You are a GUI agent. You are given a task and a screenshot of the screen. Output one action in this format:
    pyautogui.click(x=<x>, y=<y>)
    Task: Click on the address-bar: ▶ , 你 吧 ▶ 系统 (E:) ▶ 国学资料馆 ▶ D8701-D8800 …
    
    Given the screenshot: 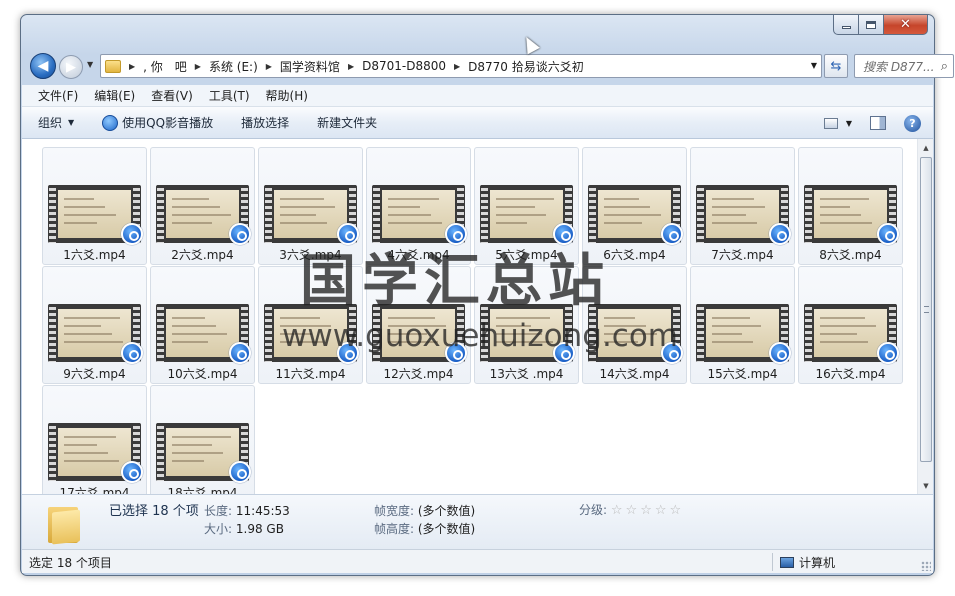 What is the action you would take?
    pyautogui.click(x=461, y=66)
    